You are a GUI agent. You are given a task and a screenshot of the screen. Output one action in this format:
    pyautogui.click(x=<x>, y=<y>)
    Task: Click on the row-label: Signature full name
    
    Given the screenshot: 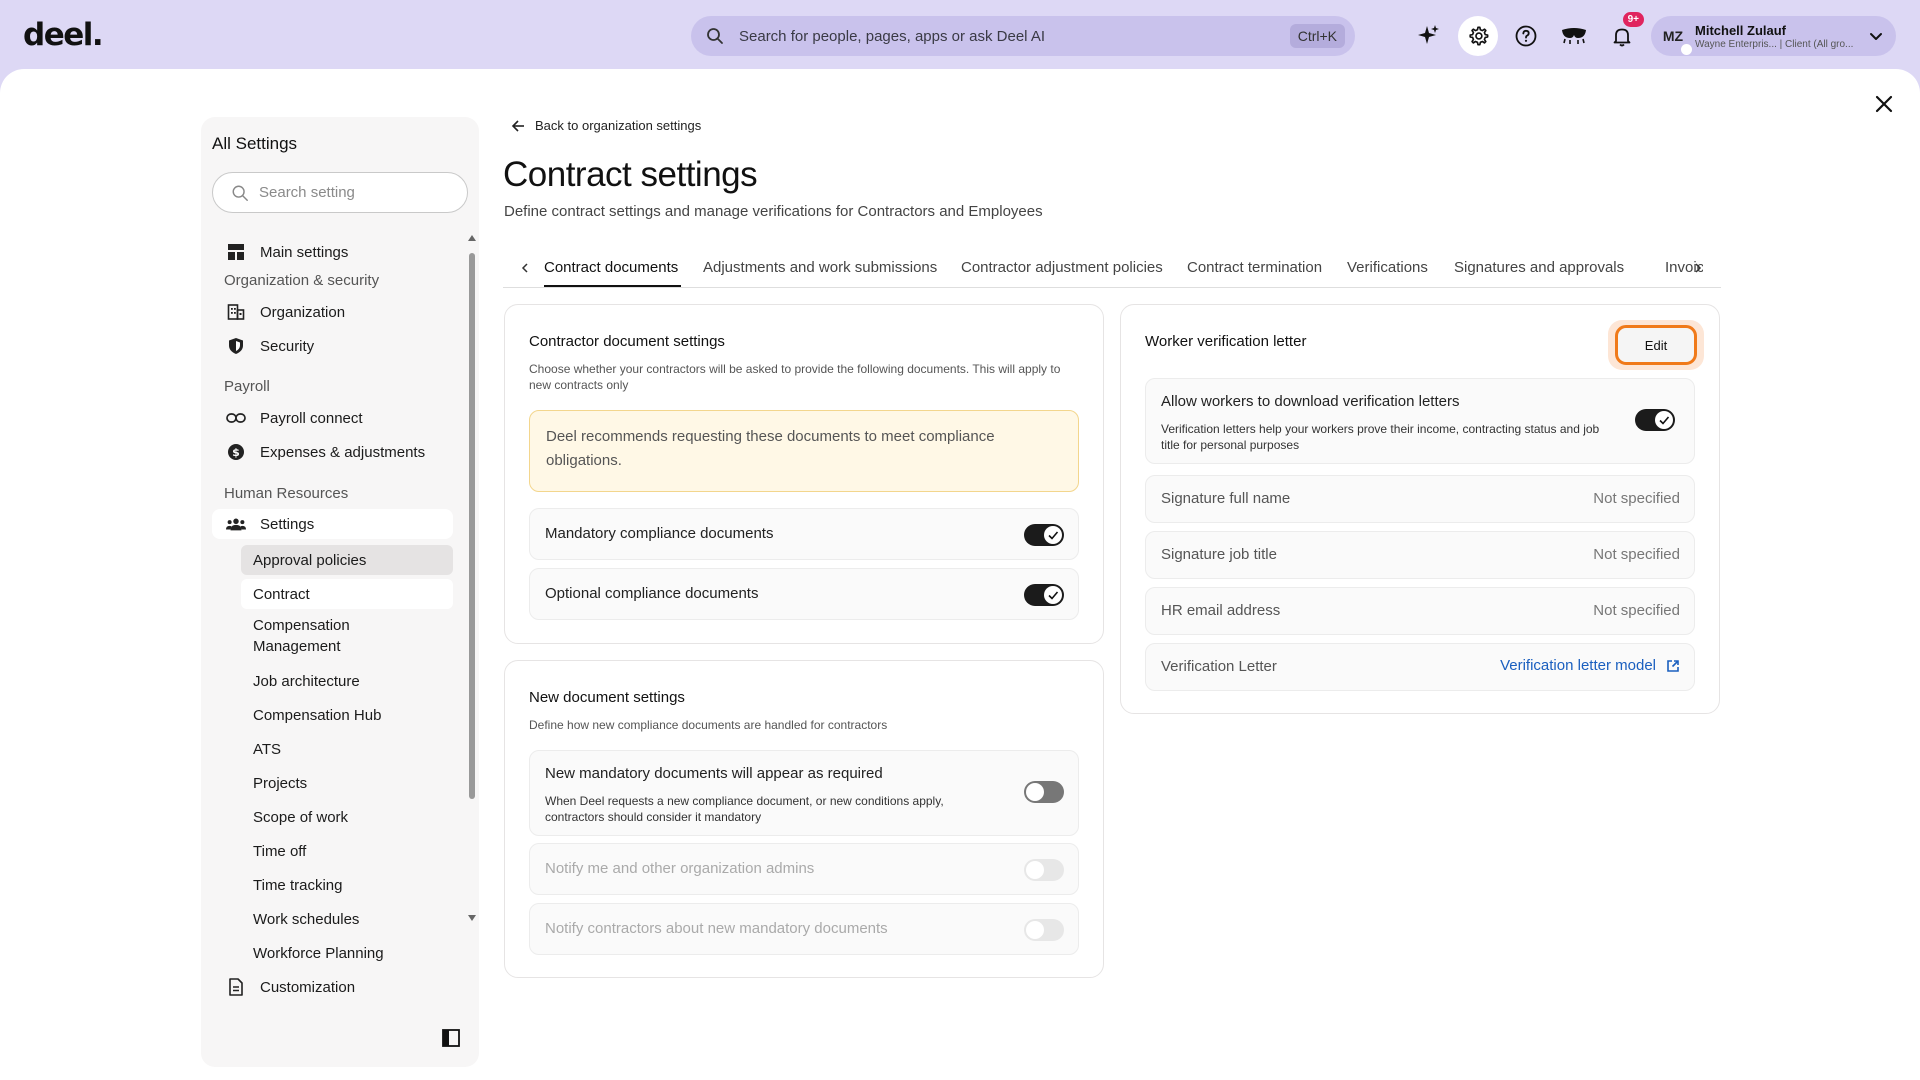 What is the action you would take?
    pyautogui.click(x=1226, y=498)
    